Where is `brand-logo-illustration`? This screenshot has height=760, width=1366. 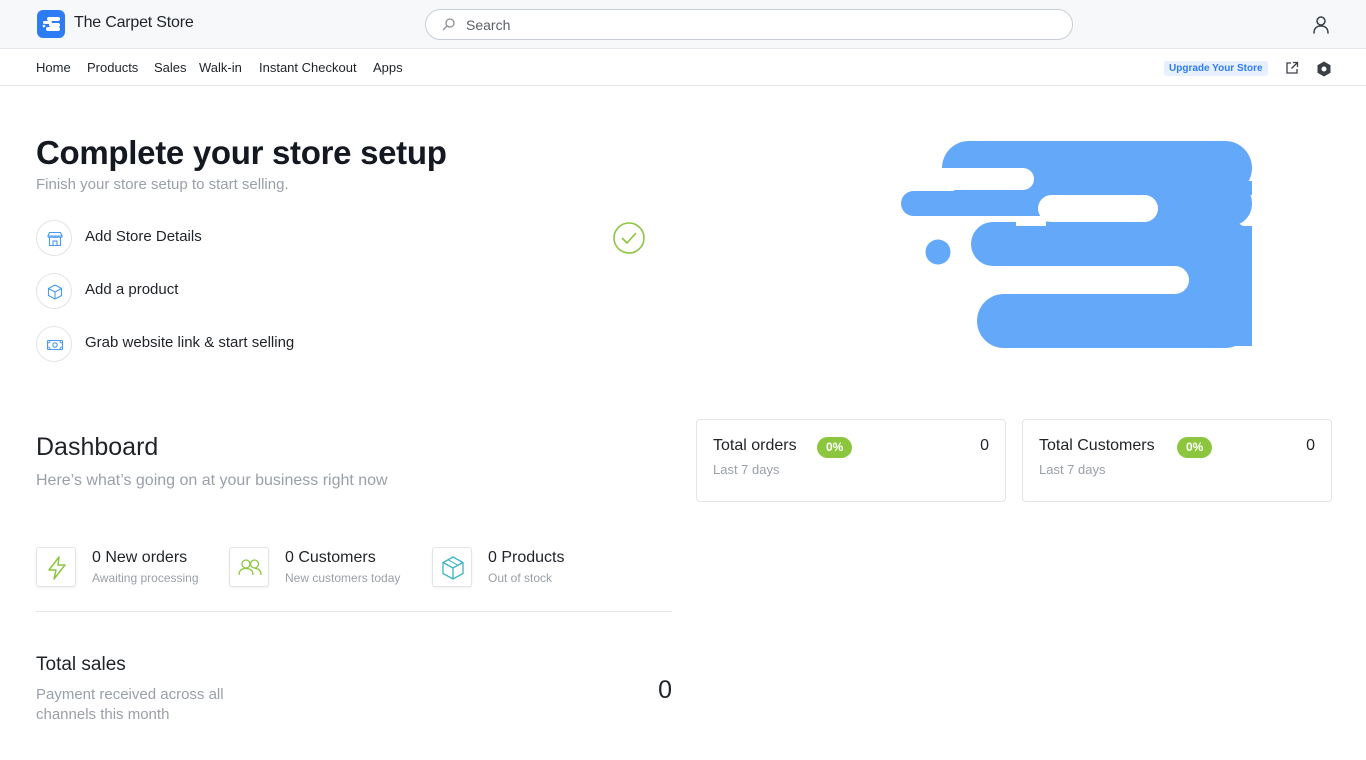
brand-logo-illustration is located at coordinates (1076, 244).